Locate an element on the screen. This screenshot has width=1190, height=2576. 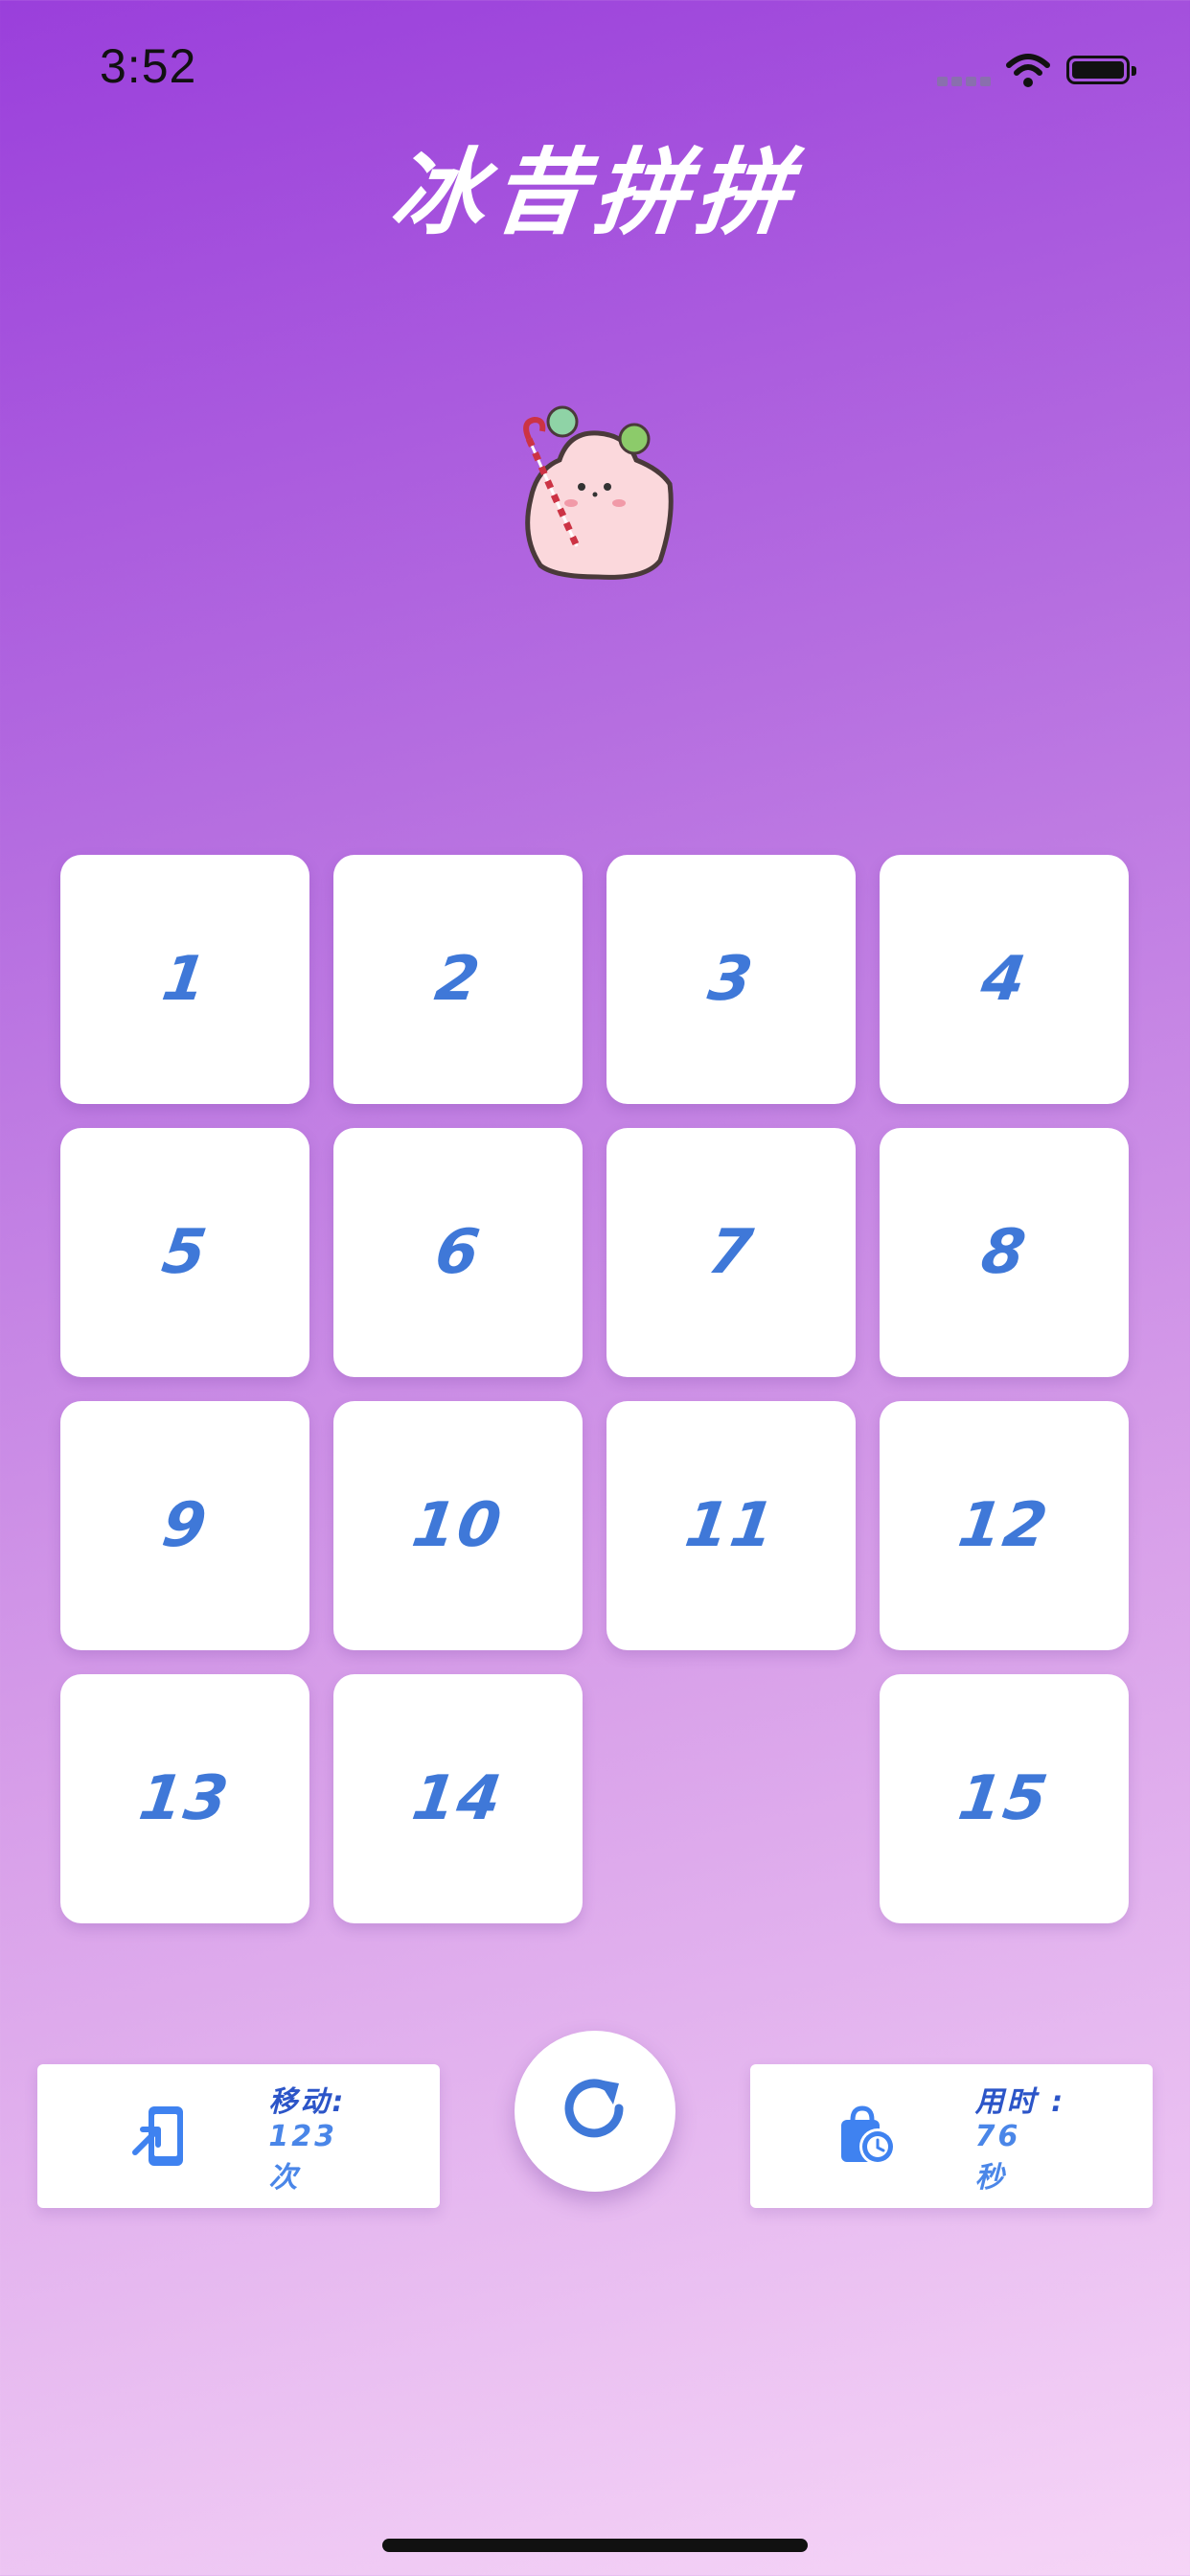
puzzle-tile: 14 is located at coordinates (458, 1798).